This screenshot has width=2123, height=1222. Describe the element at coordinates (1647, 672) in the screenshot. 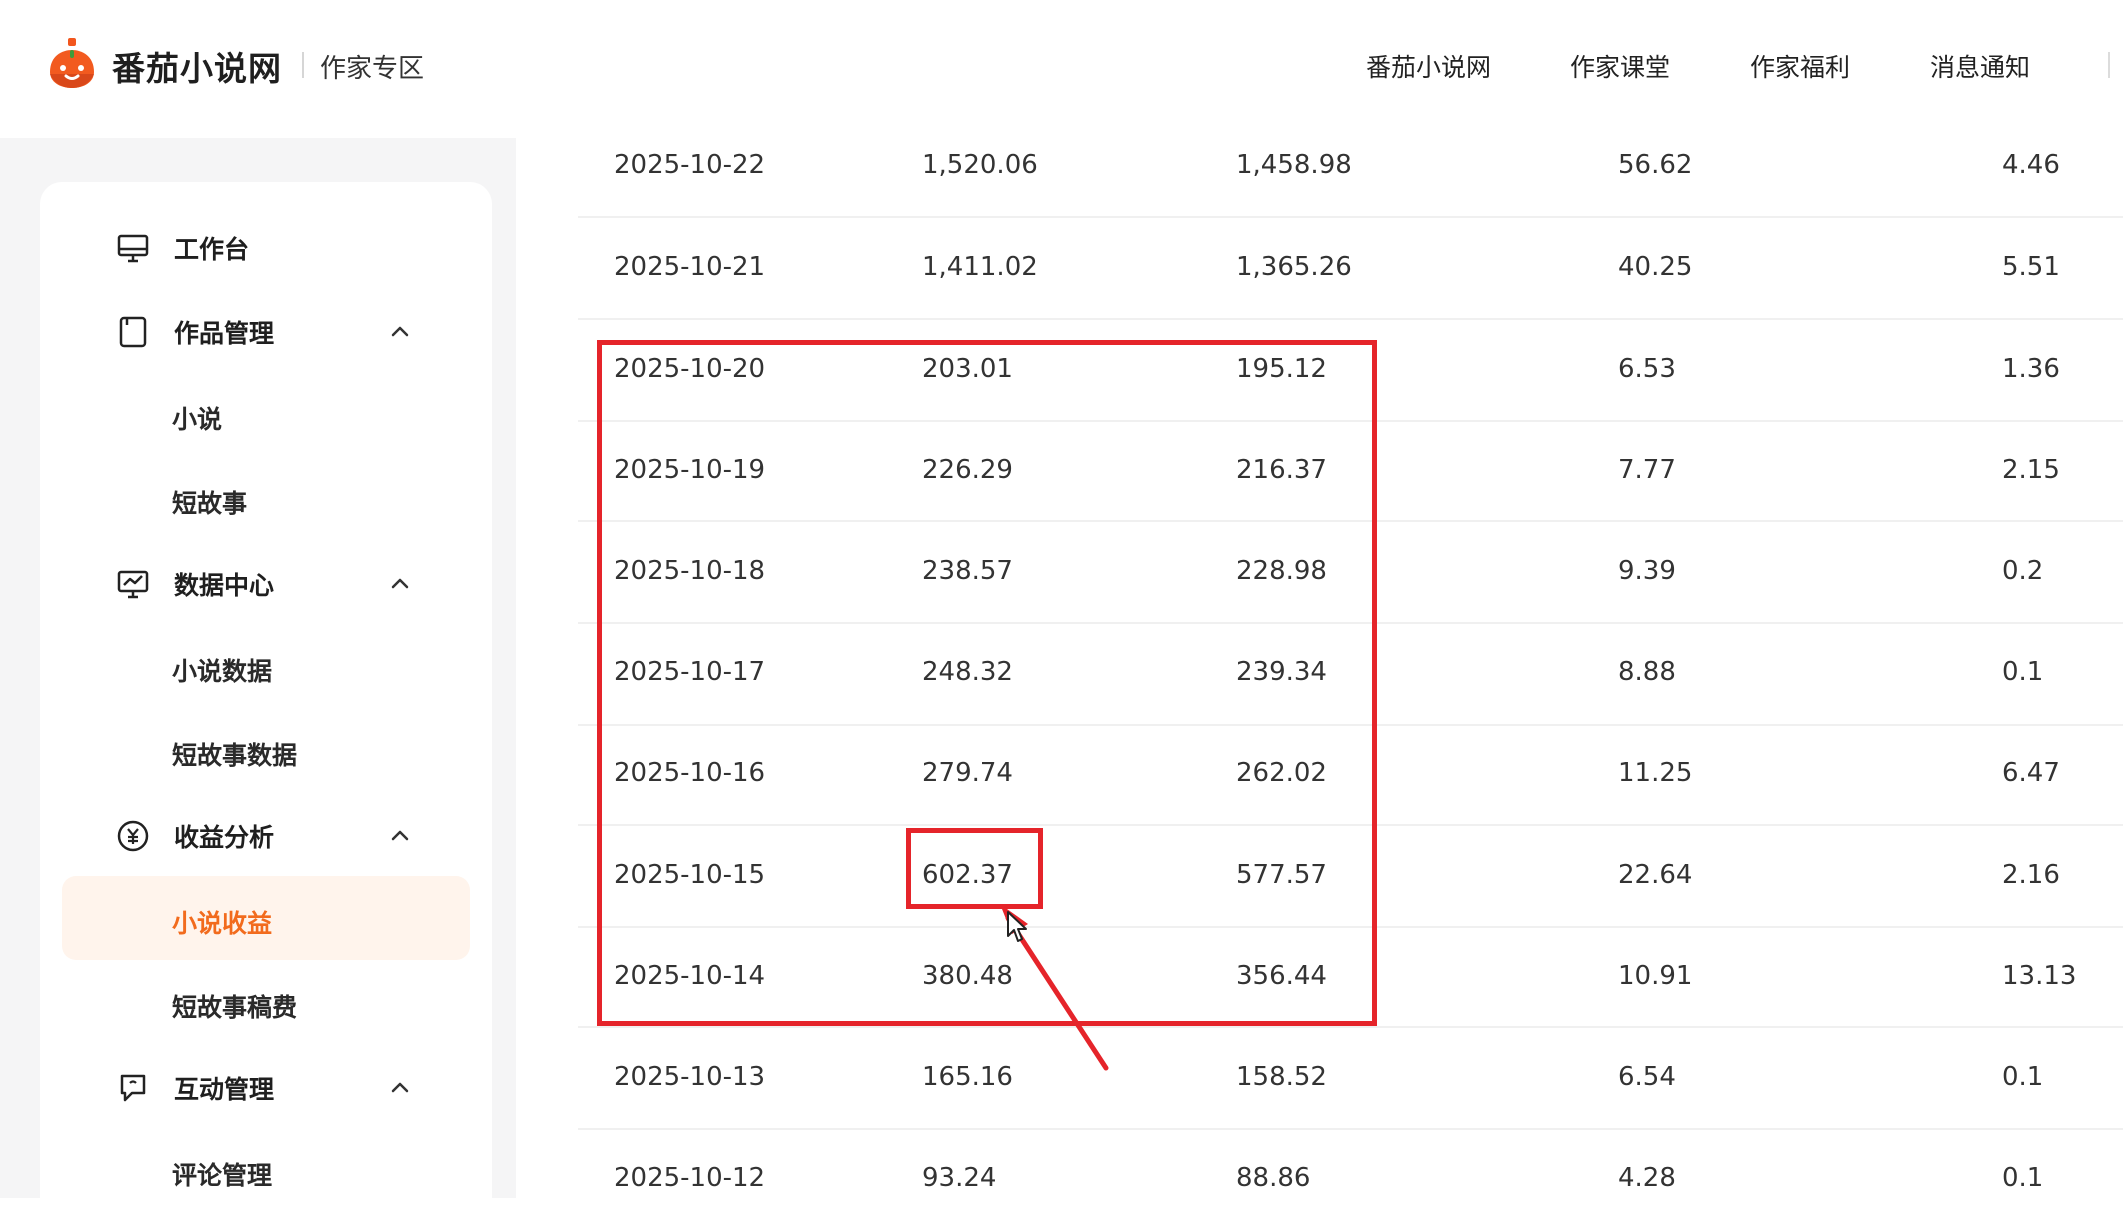

I see `cell-value: 8.88` at that location.